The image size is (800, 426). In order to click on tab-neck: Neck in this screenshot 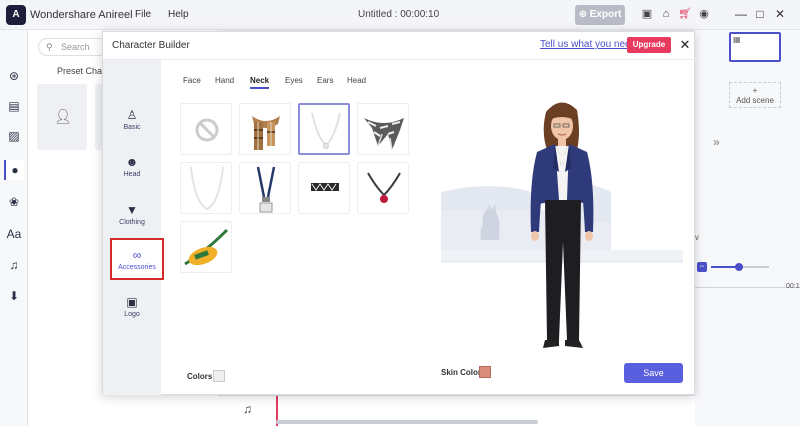, I will do `click(260, 82)`.